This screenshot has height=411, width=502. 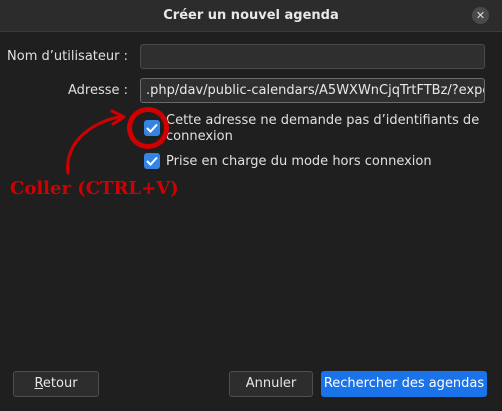 I want to click on search-calendars-button: Rechercher des agendas, so click(x=404, y=384).